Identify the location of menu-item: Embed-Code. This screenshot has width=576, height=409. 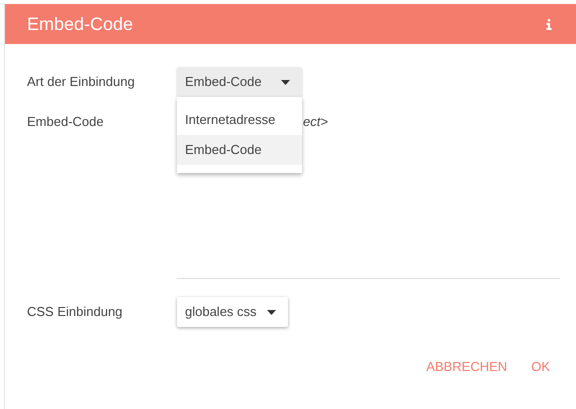
(239, 150).